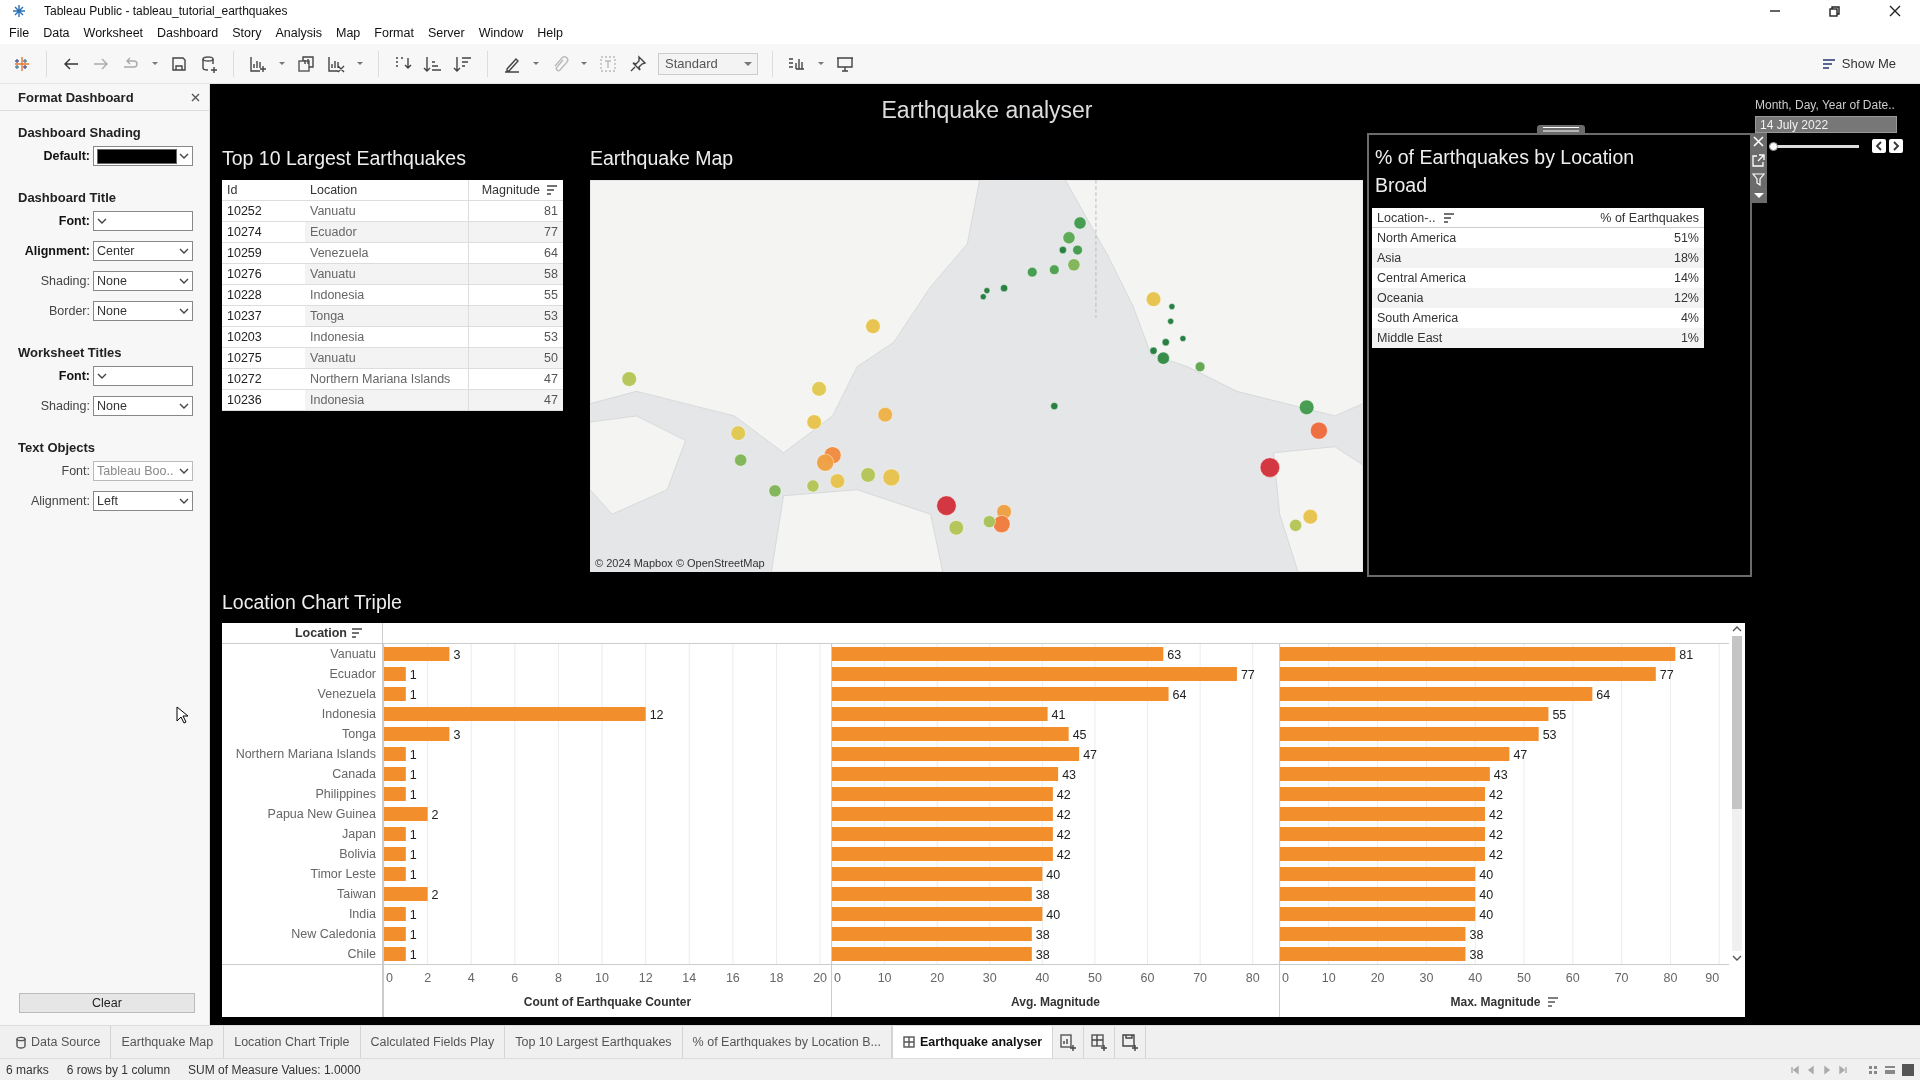 This screenshot has width=1920, height=1080. I want to click on menu-item: Story, so click(247, 33).